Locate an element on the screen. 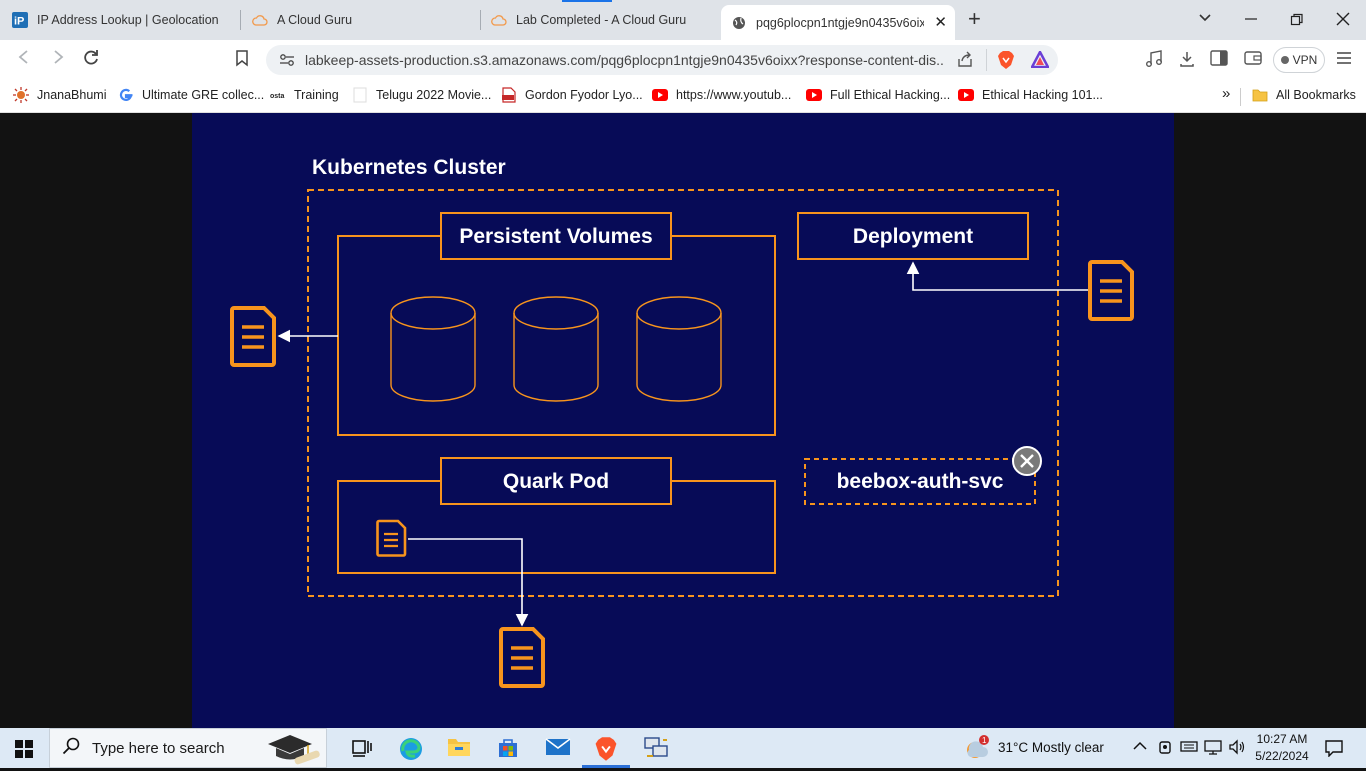 The width and height of the screenshot is (1366, 771). media-icon is located at coordinates (1154, 61).